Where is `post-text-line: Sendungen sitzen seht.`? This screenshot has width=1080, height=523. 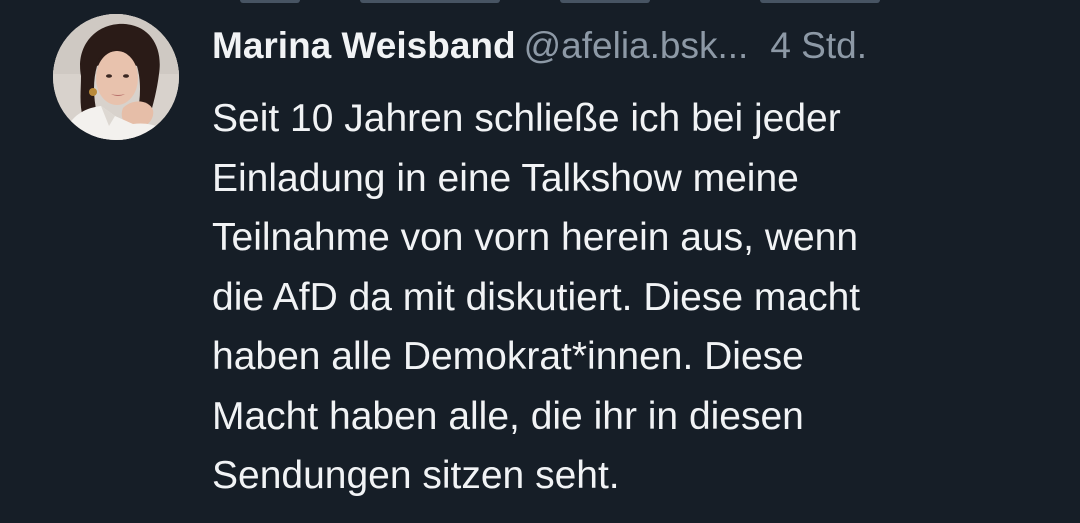 post-text-line: Sendungen sitzen seht. is located at coordinates (416, 475).